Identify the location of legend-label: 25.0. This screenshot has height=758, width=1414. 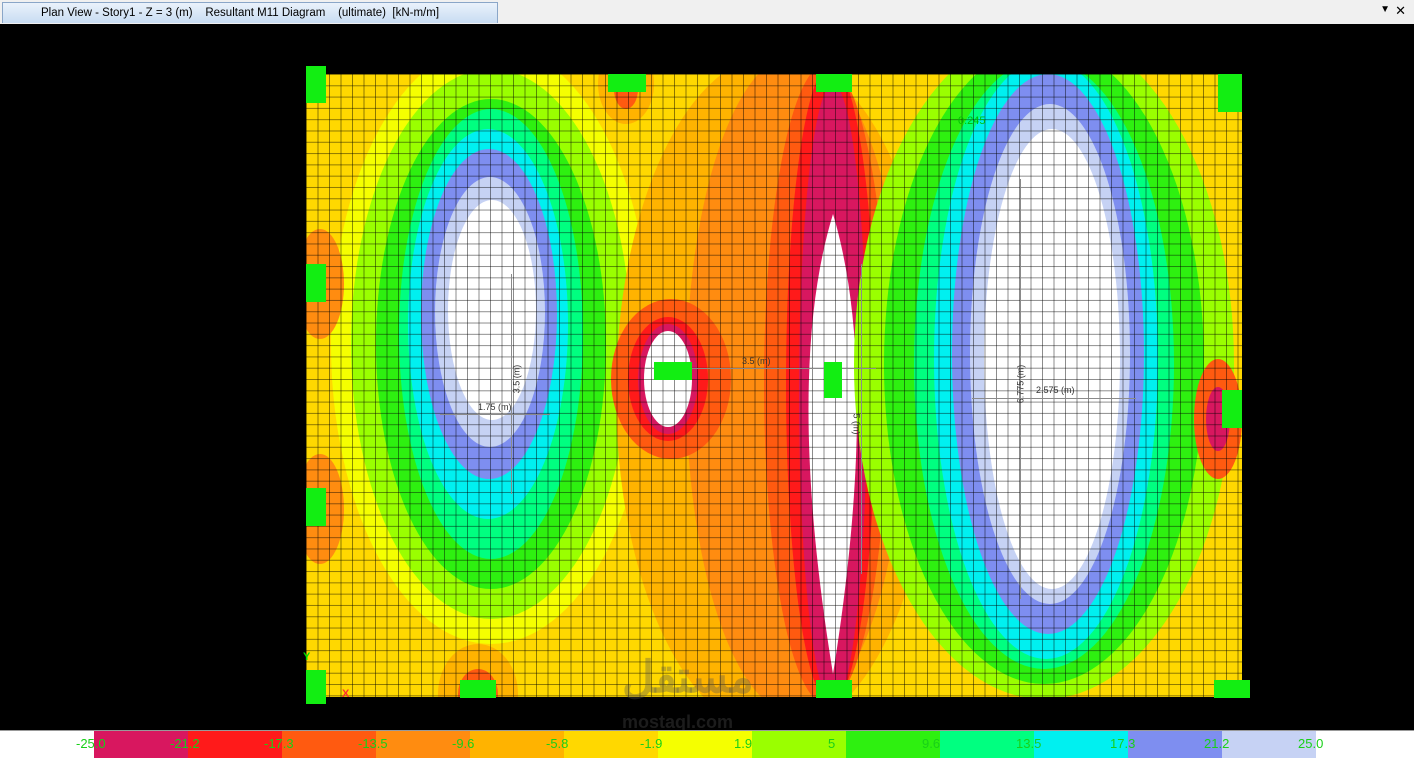
(1311, 743).